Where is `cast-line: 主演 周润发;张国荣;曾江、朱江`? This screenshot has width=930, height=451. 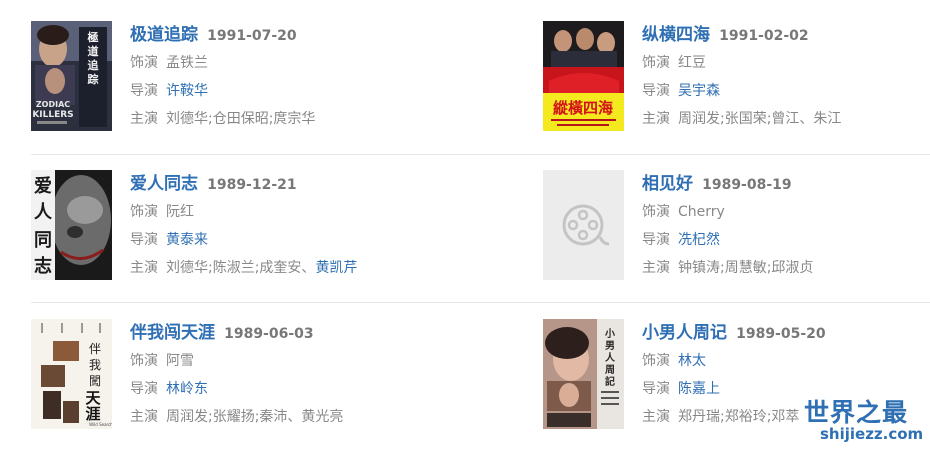 cast-line: 主演 周润发;张国荣;曾江、朱江 is located at coordinates (786, 119).